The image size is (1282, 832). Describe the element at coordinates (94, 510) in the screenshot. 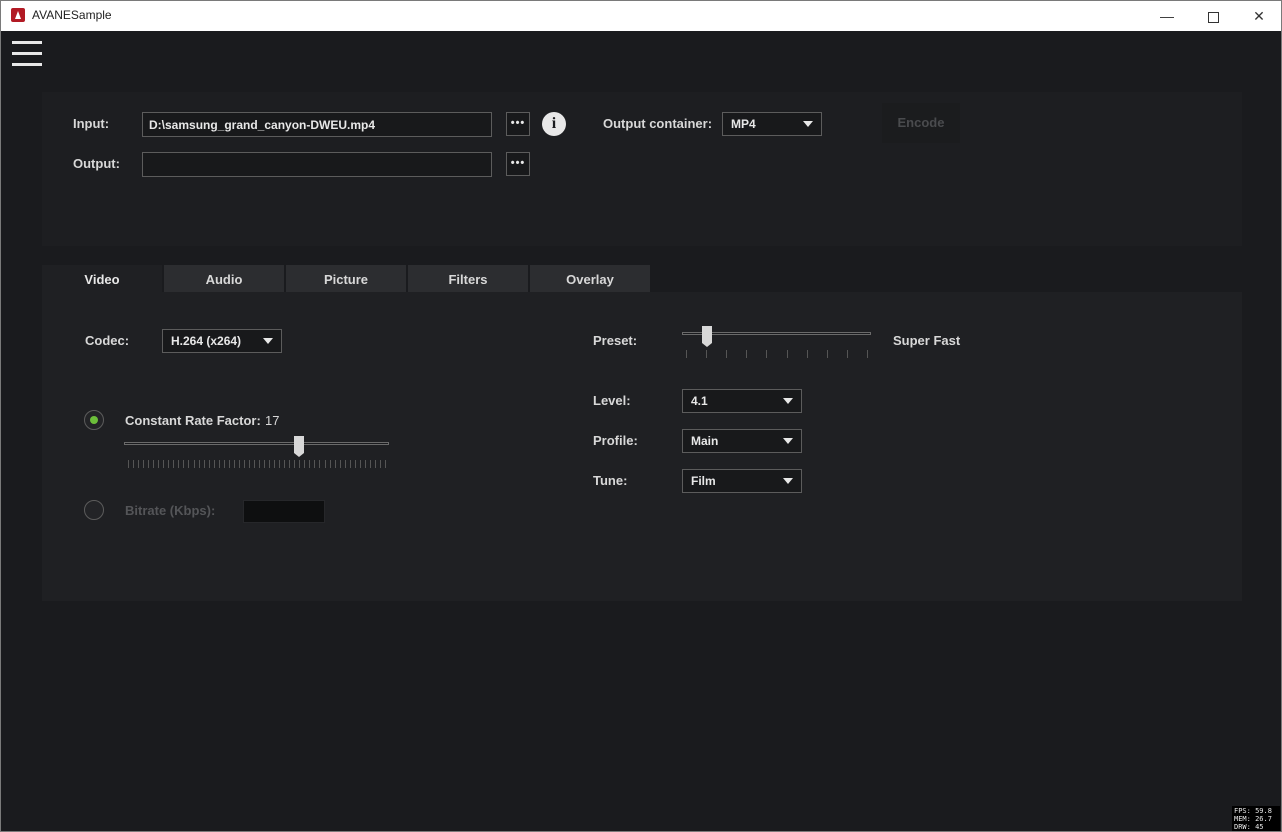

I see `bitrate-radio` at that location.